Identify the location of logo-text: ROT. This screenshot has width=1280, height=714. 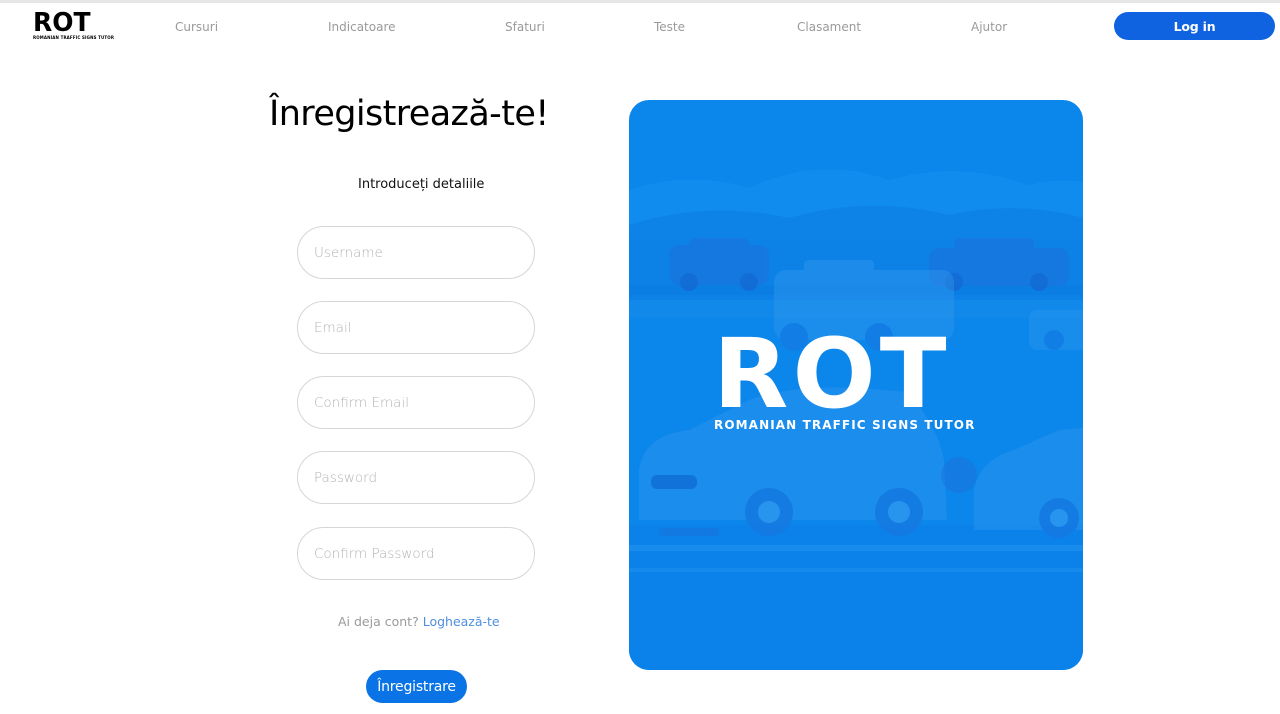
(62, 22).